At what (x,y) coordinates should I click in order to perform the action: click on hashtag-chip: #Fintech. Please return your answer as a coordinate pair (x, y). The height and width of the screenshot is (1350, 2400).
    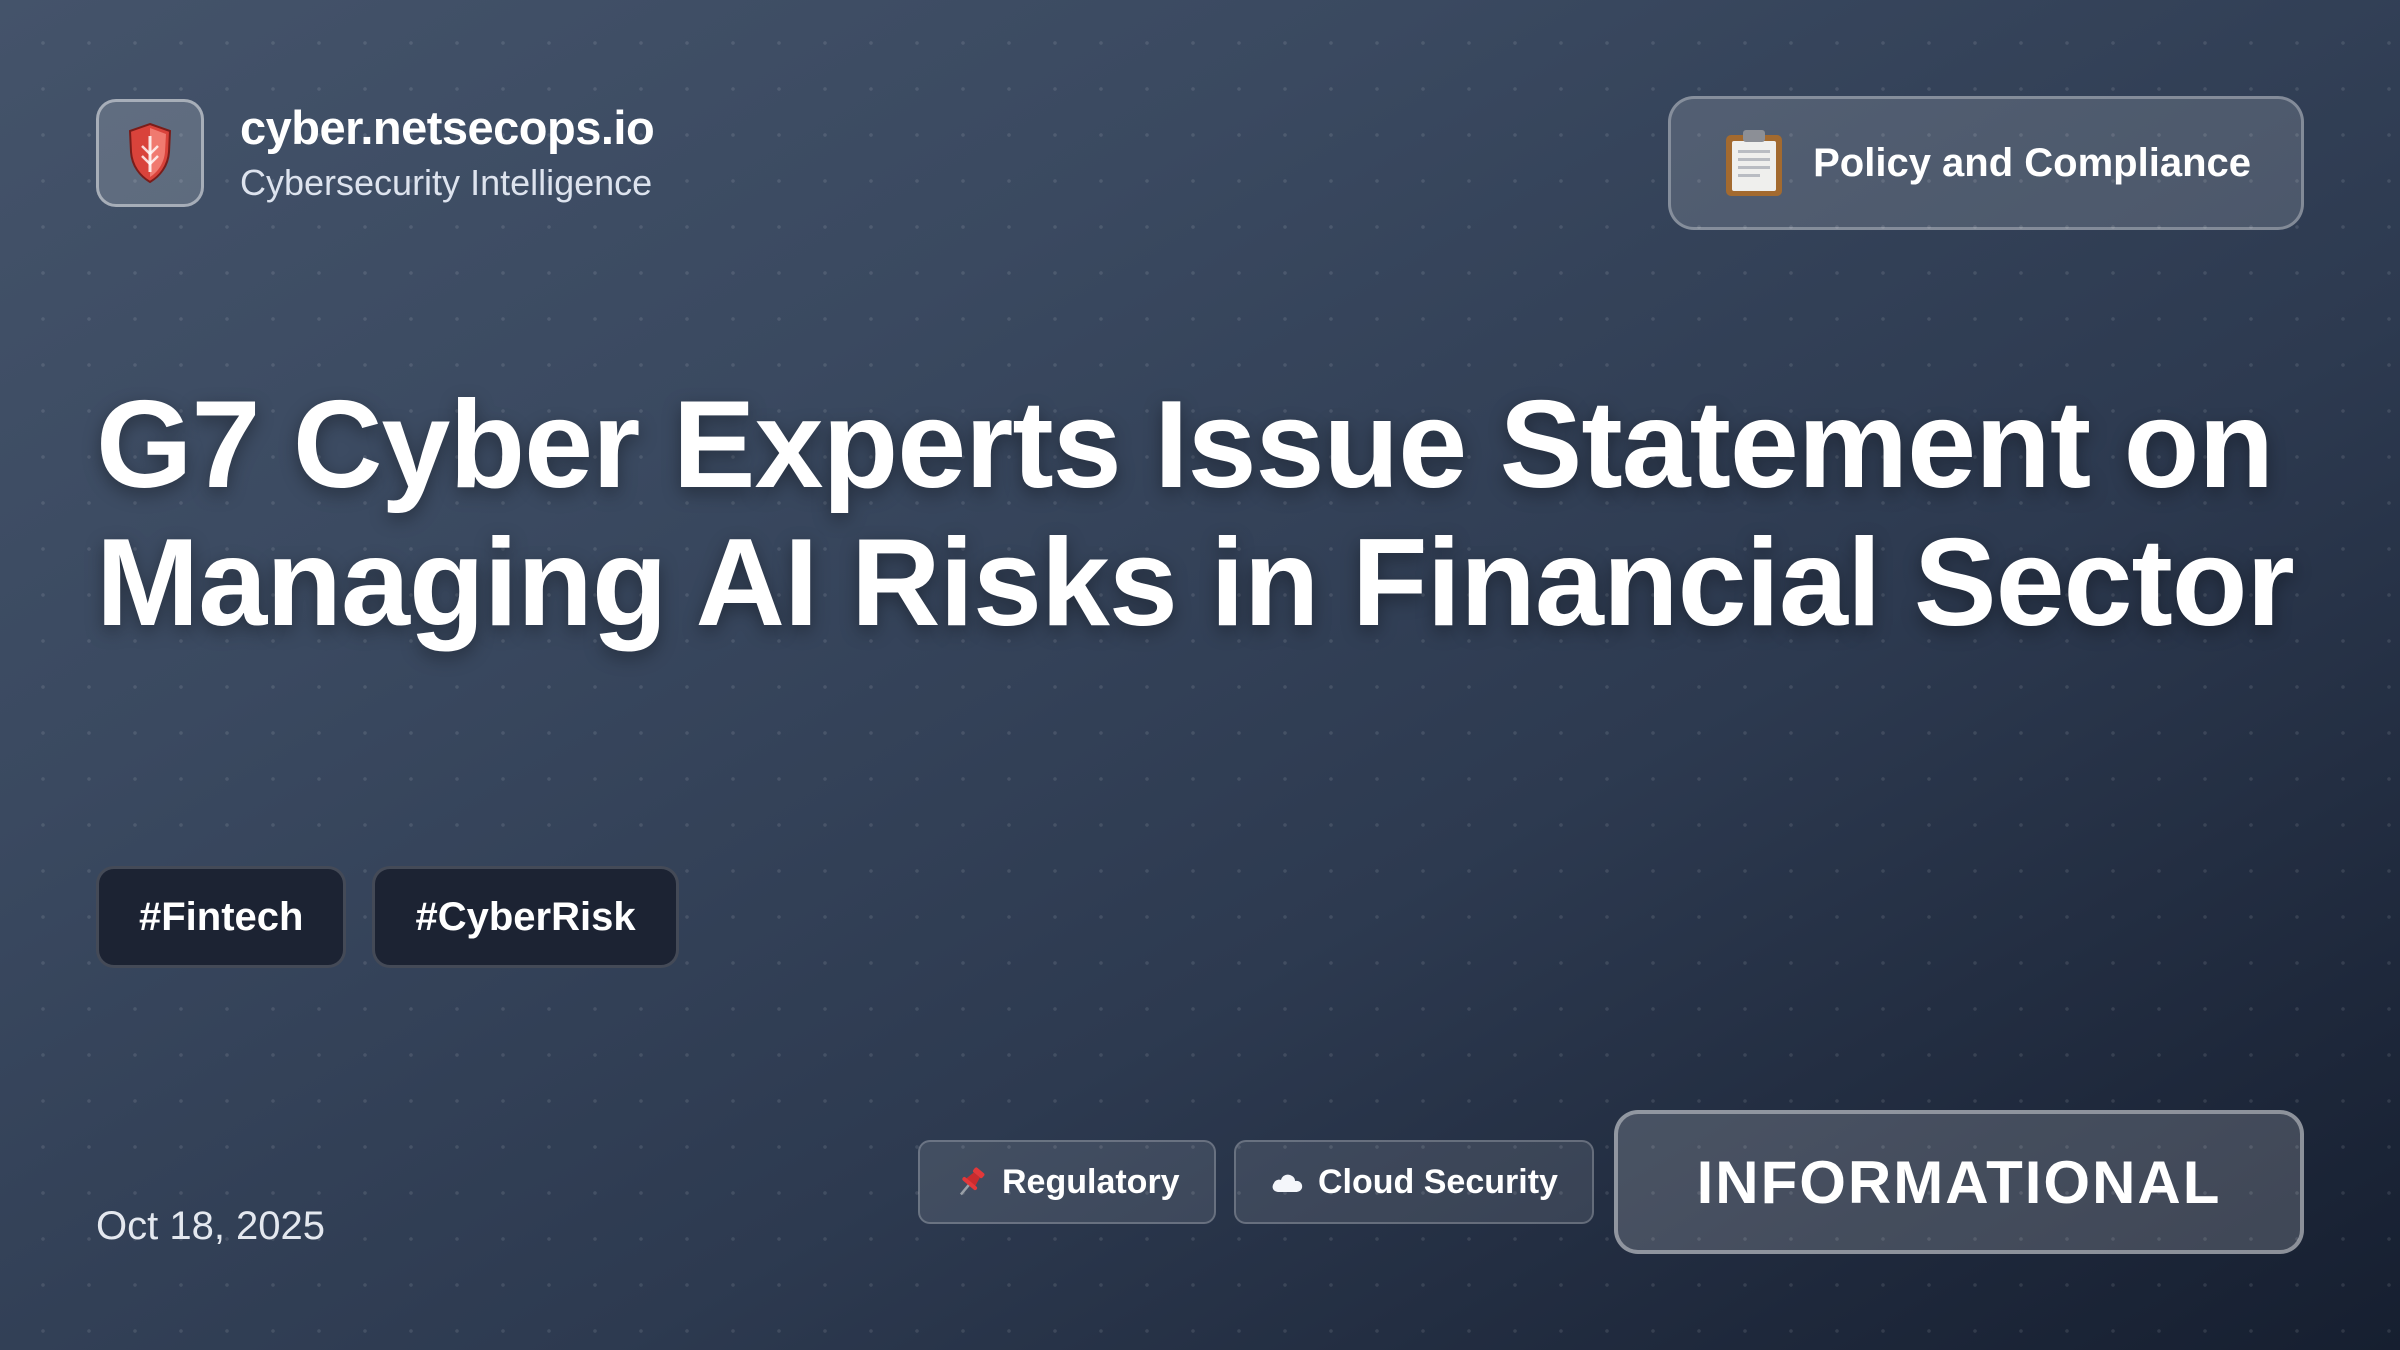
    Looking at the image, I should click on (221, 917).